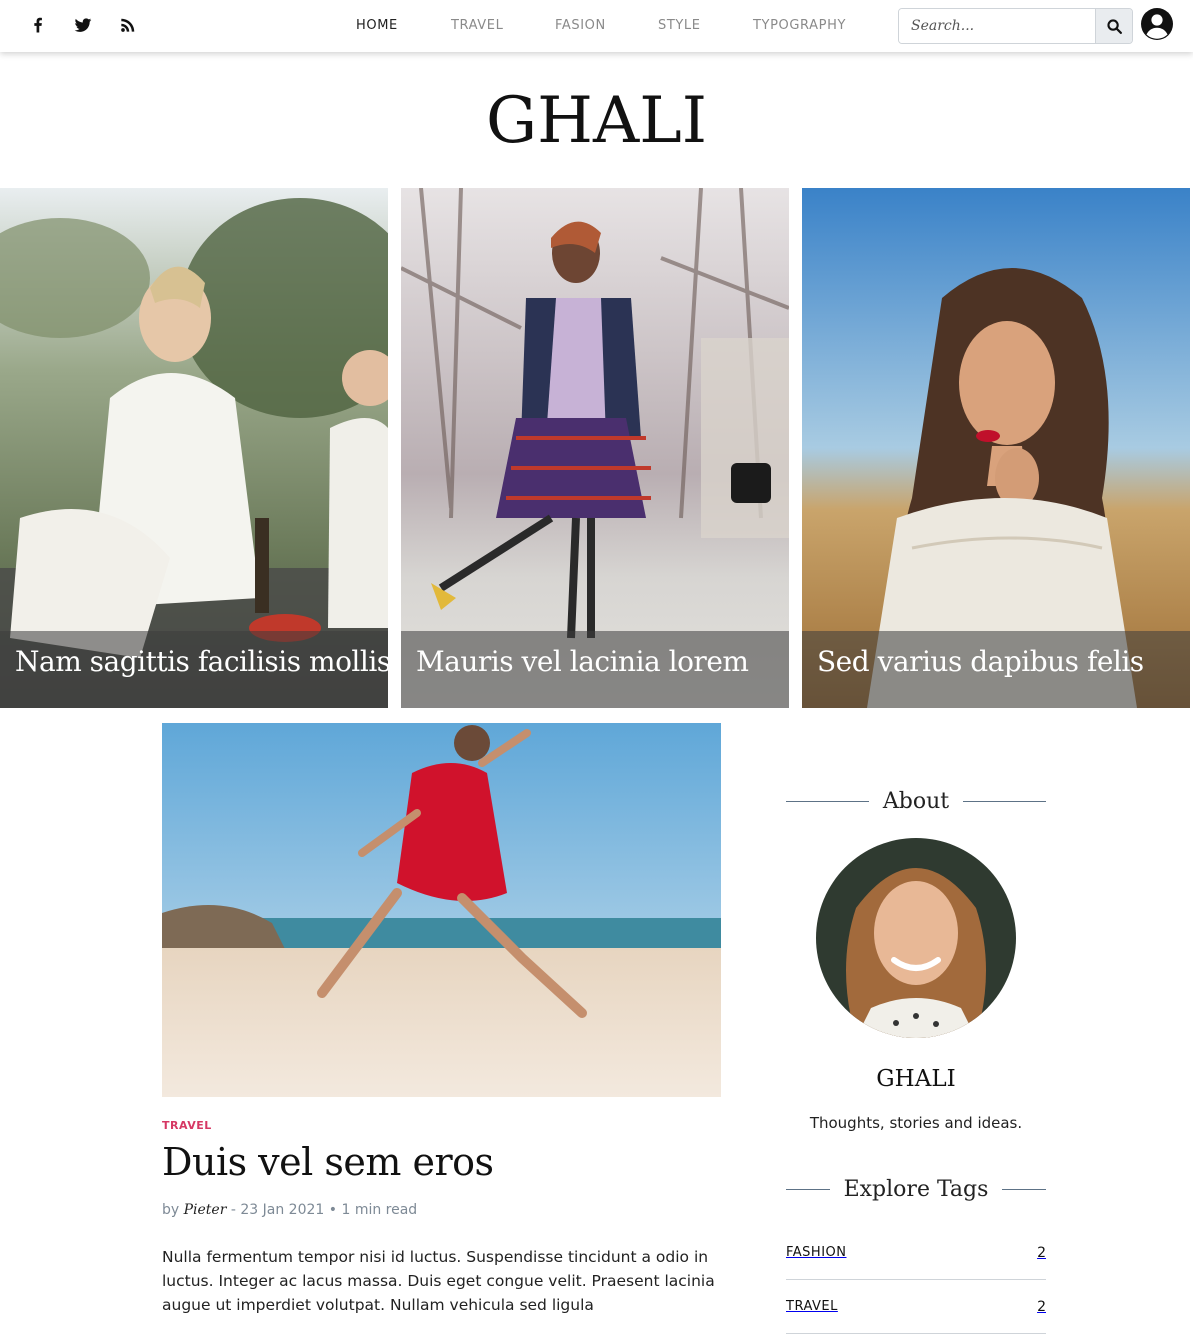 This screenshot has height=1341, width=1193. Describe the element at coordinates (201, 661) in the screenshot. I see `featured-title: Nam sagittis facilisis mollis` at that location.